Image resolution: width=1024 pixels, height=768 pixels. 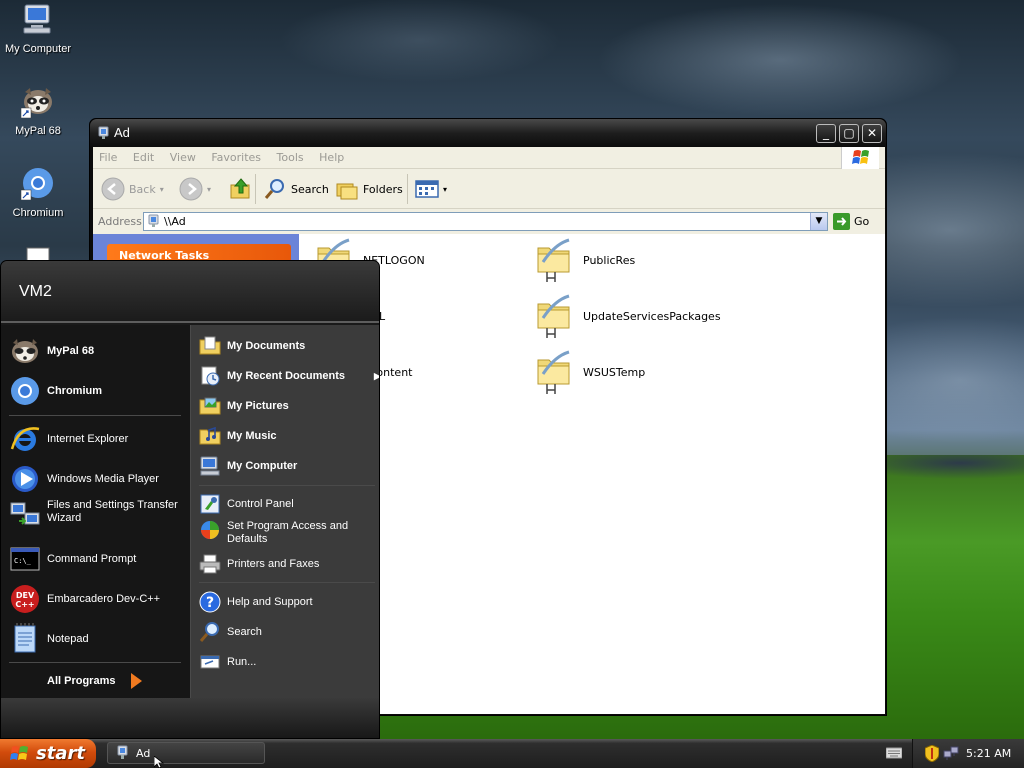 I want to click on security-shield-icon, so click(x=932, y=753).